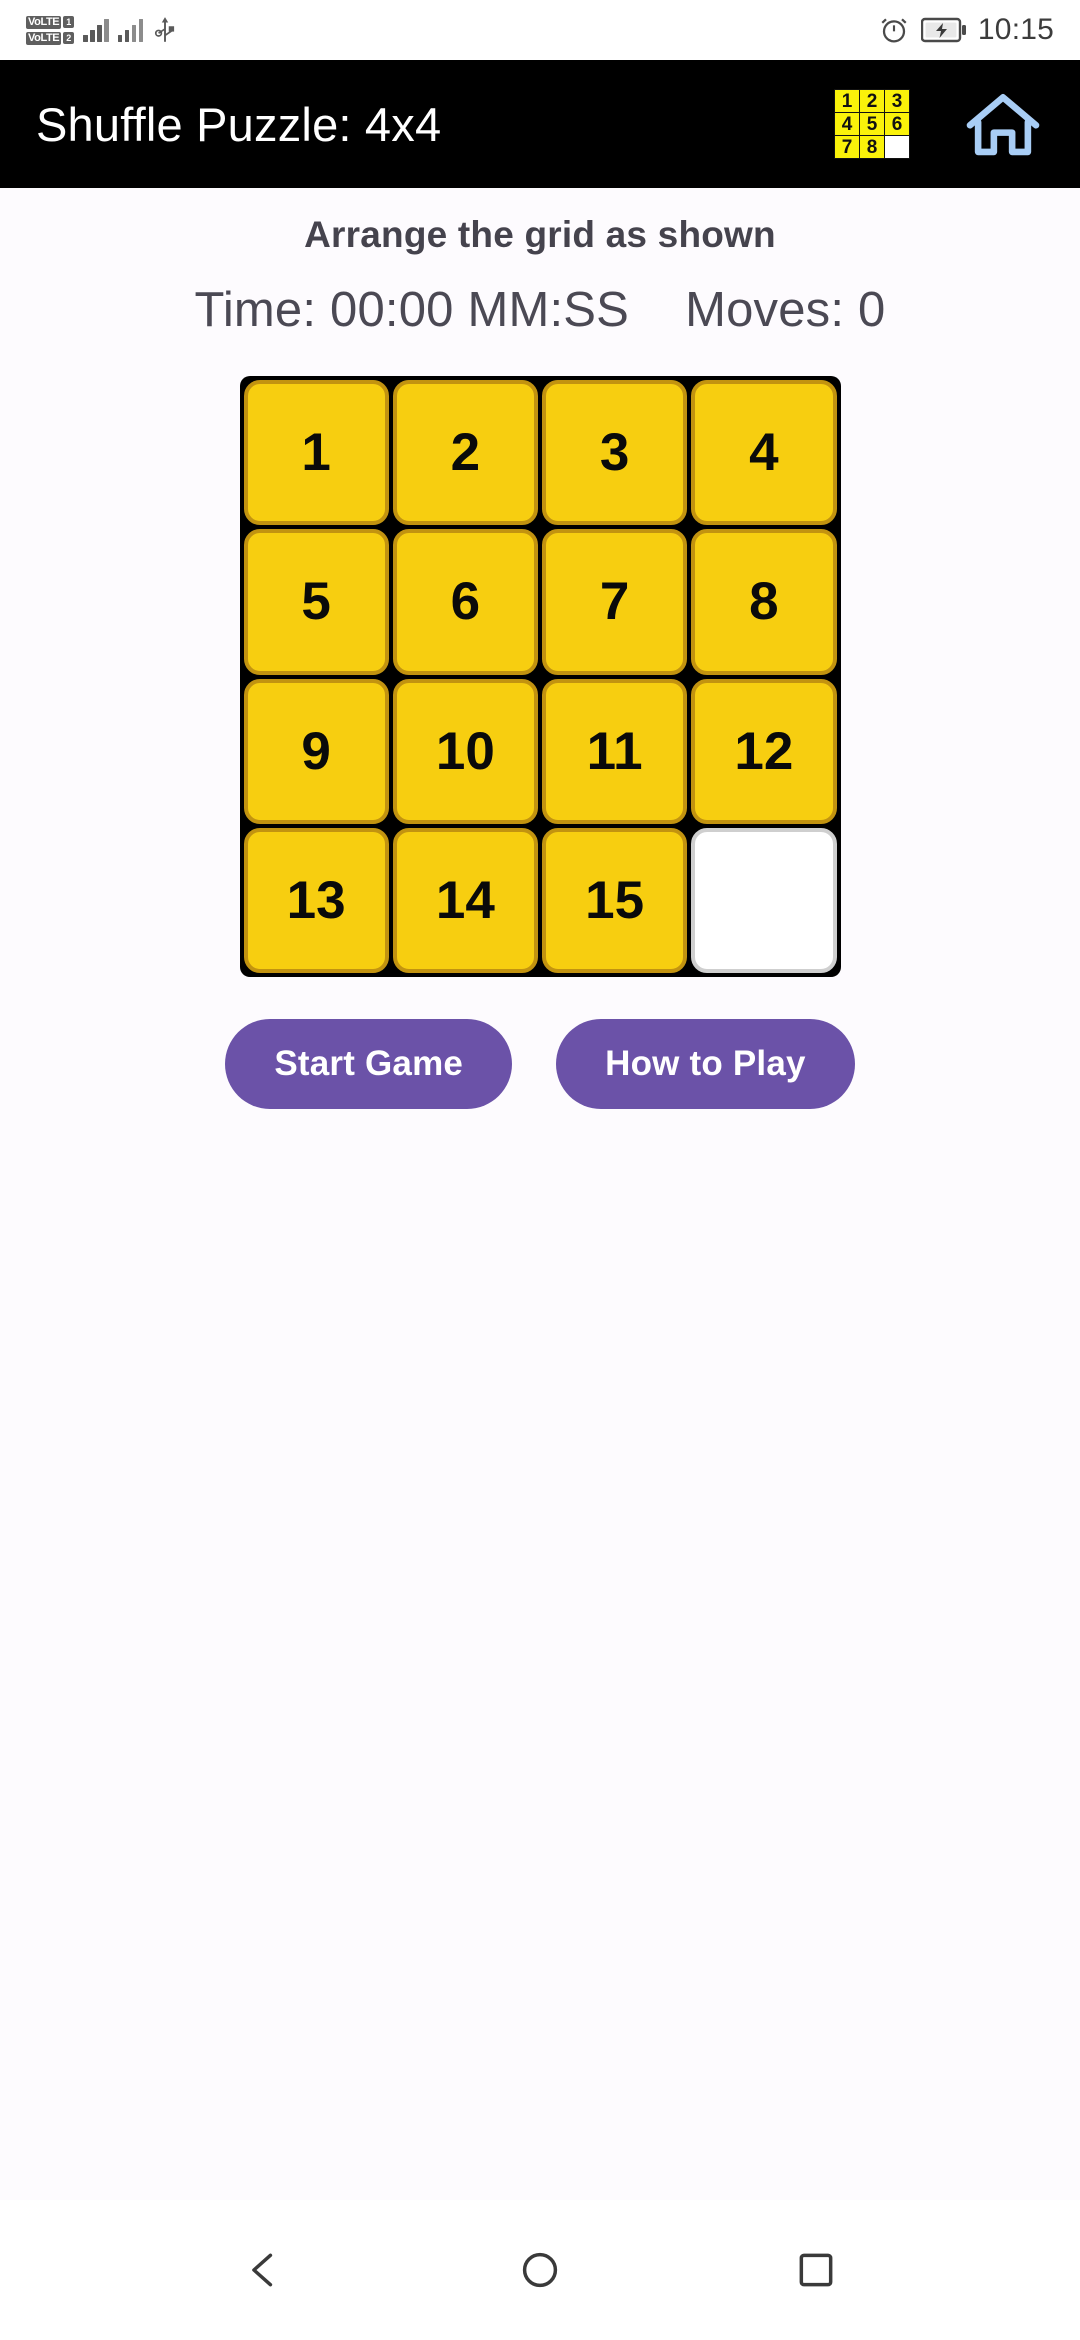  I want to click on mini-cell: 8, so click(872, 147).